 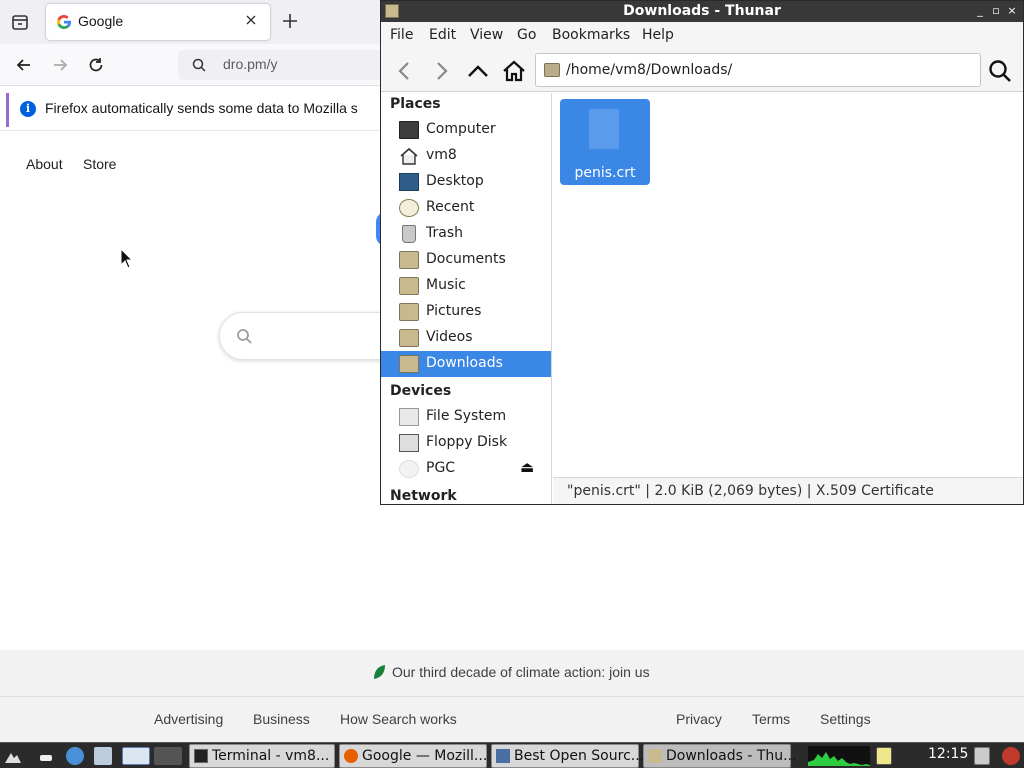 I want to click on close-window-icon: ×, so click(x=1012, y=11).